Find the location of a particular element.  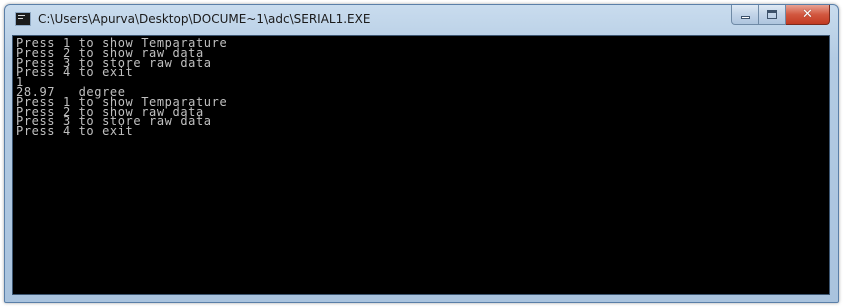

console-app-icon is located at coordinates (23, 19).